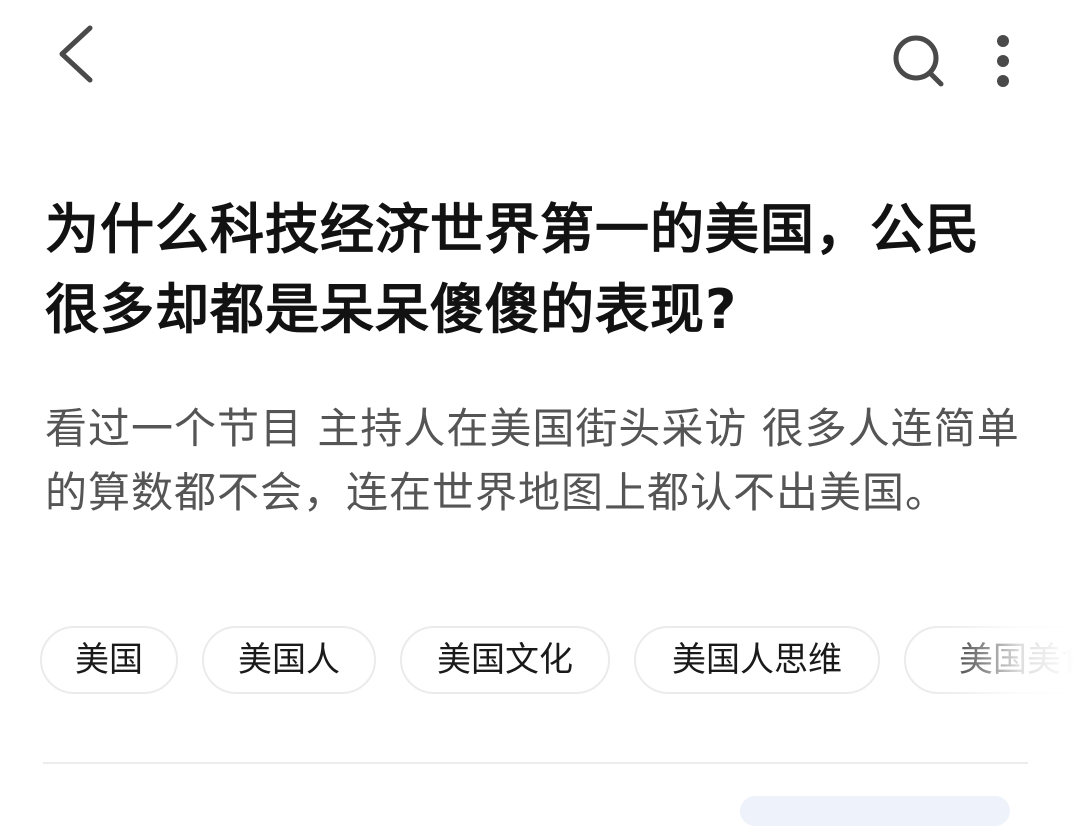 This screenshot has height=826, width=1075. I want to click on divider, so click(535, 763).